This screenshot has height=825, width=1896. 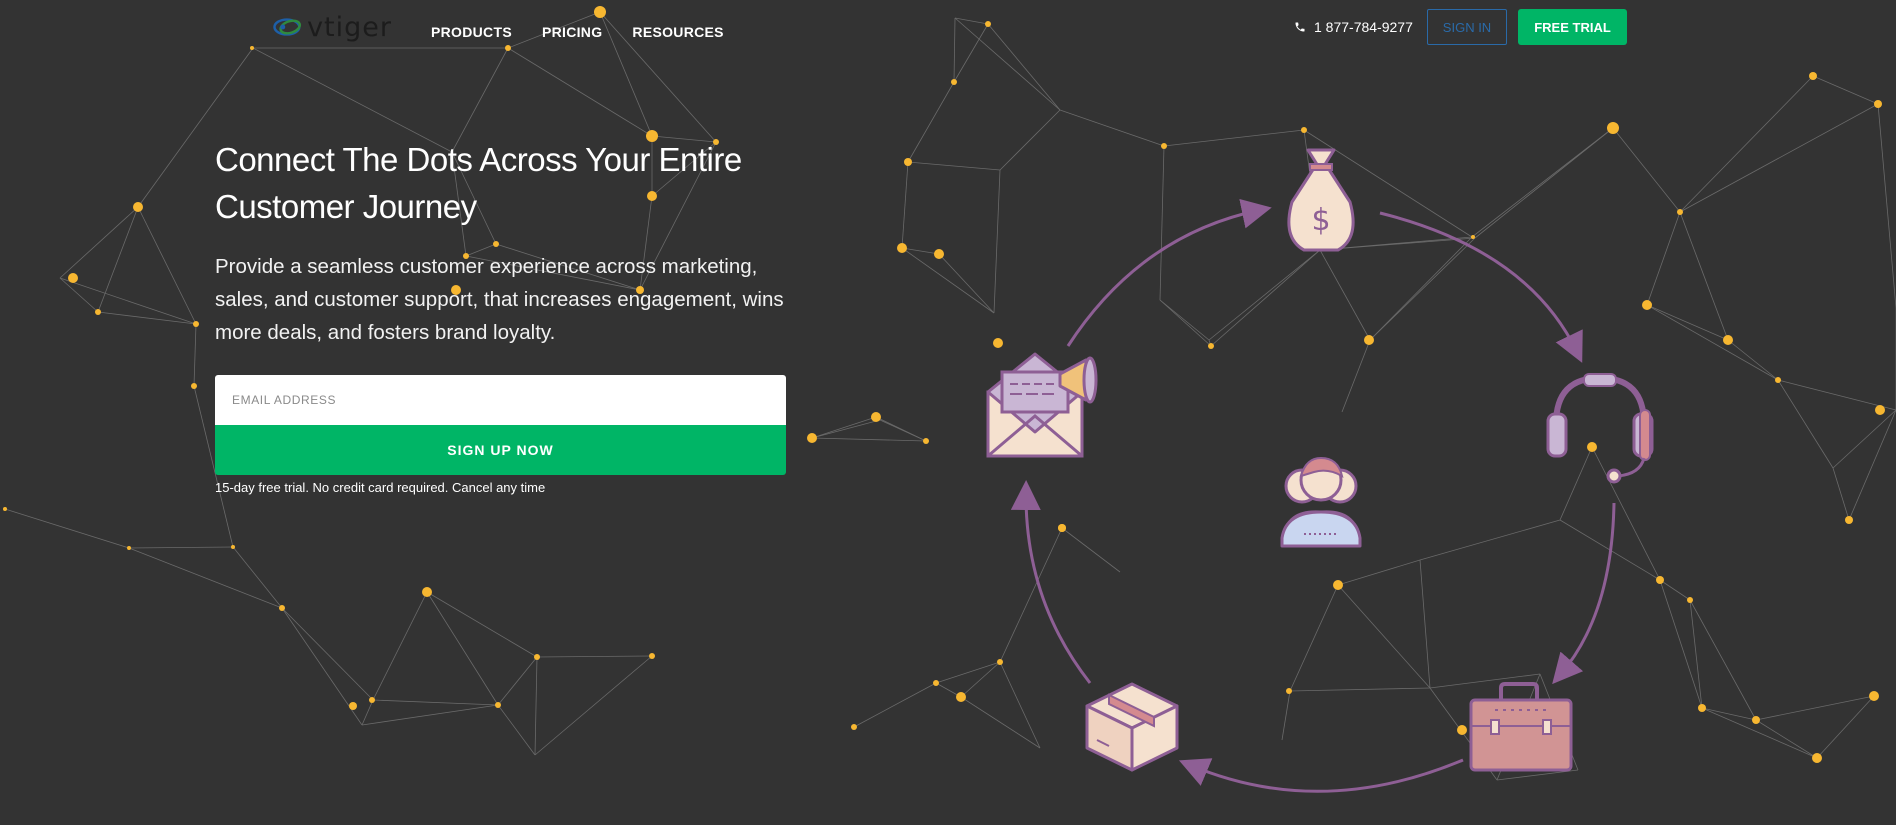 I want to click on briefcase-icon, so click(x=1521, y=727).